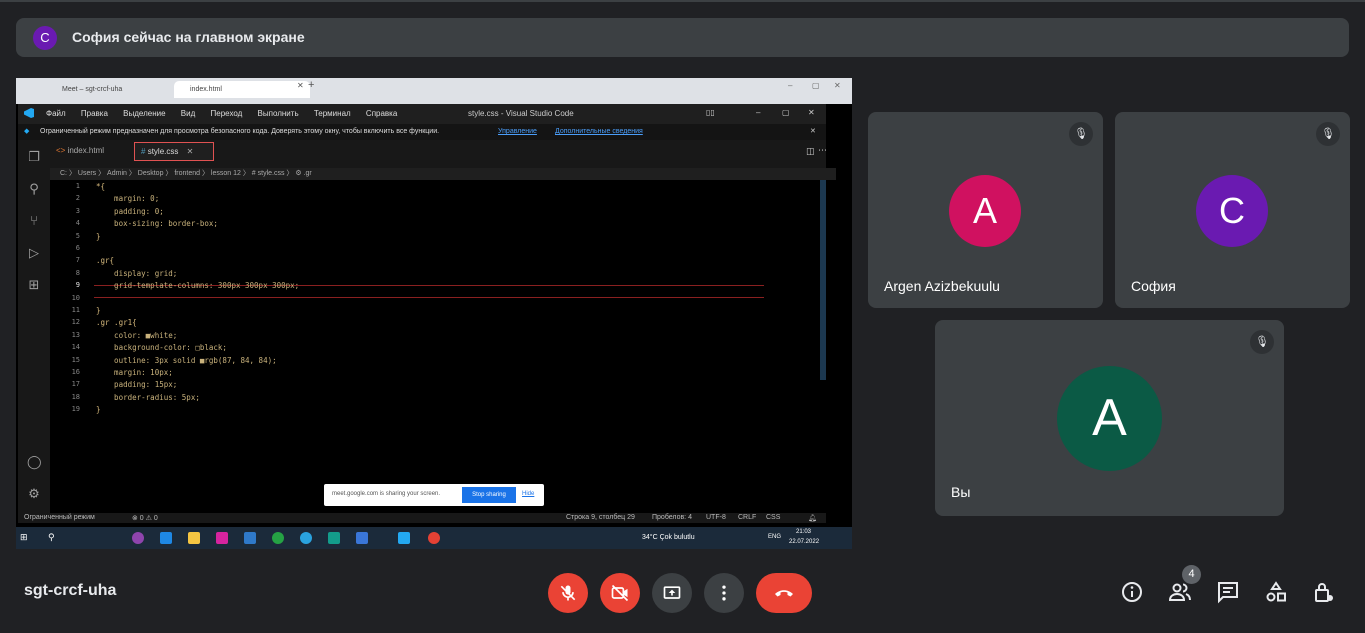 This screenshot has width=1365, height=633. I want to click on presenter-avatar: С, so click(45, 38).